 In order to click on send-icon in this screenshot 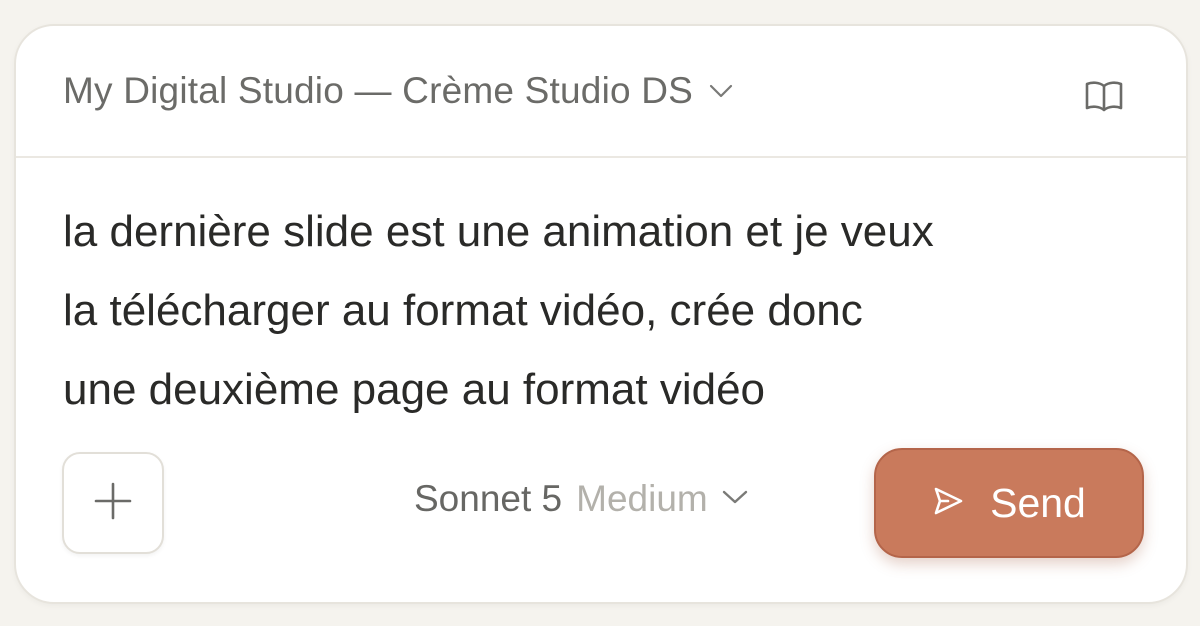, I will do `click(948, 503)`.